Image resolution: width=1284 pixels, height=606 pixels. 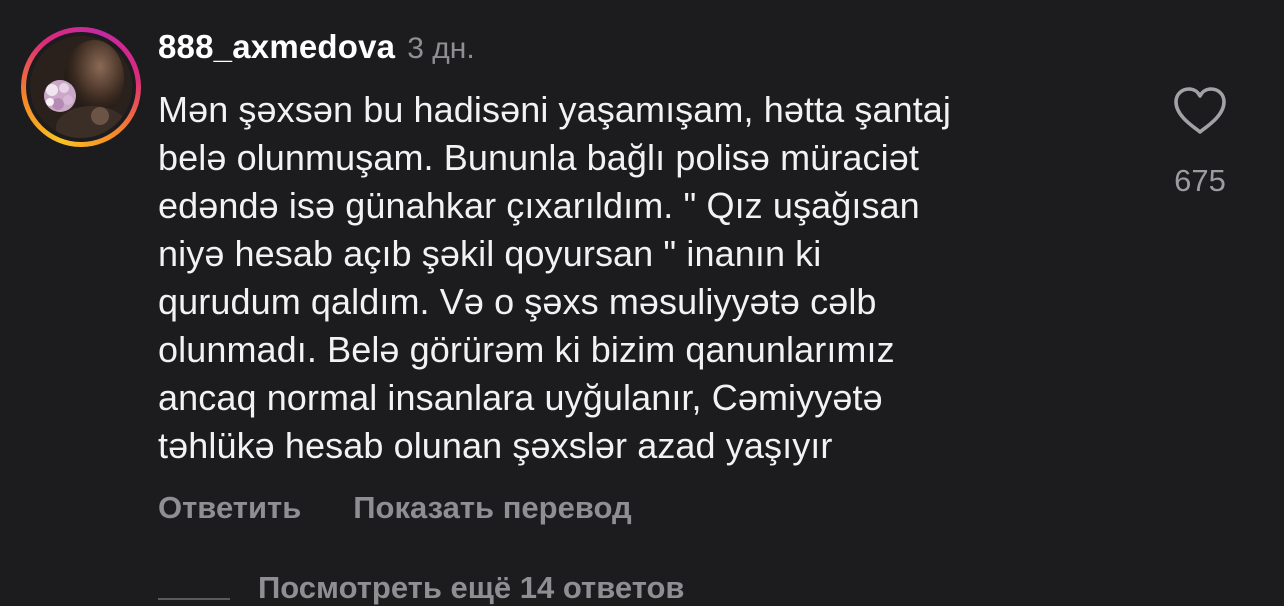 I want to click on view-replies-label: Посмотреть ещё 14 ответов, so click(x=471, y=587).